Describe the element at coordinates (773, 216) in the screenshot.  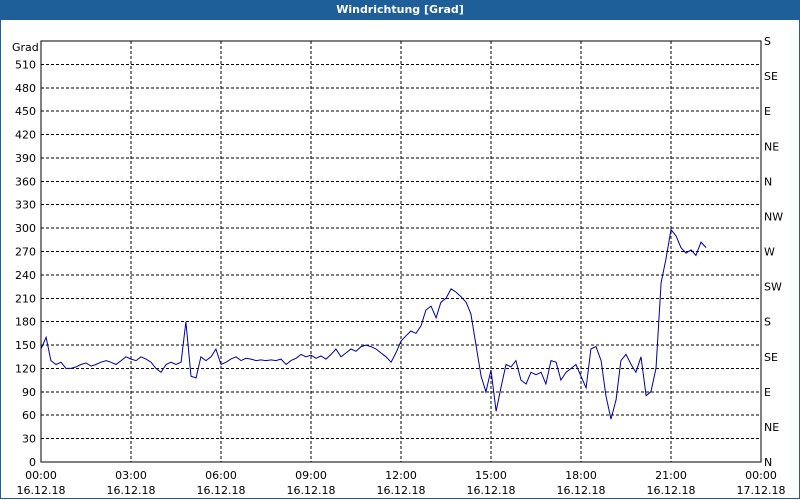
I see `compass-tick-label: NW` at that location.